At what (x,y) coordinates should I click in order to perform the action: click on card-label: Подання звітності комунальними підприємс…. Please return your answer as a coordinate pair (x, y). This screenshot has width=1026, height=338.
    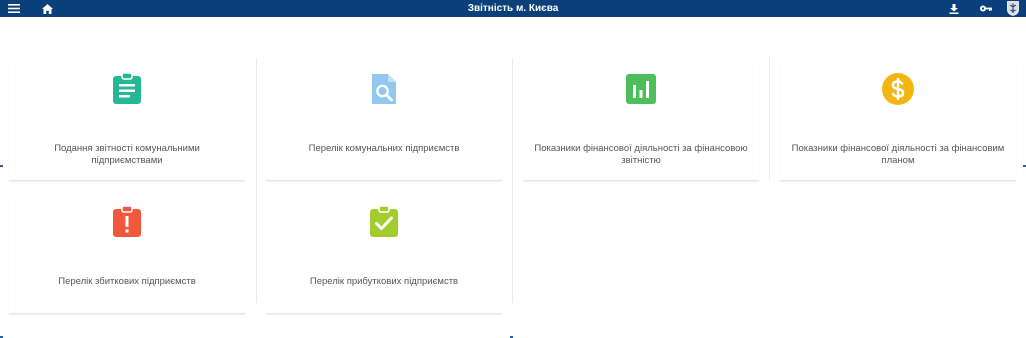
    Looking at the image, I should click on (127, 154).